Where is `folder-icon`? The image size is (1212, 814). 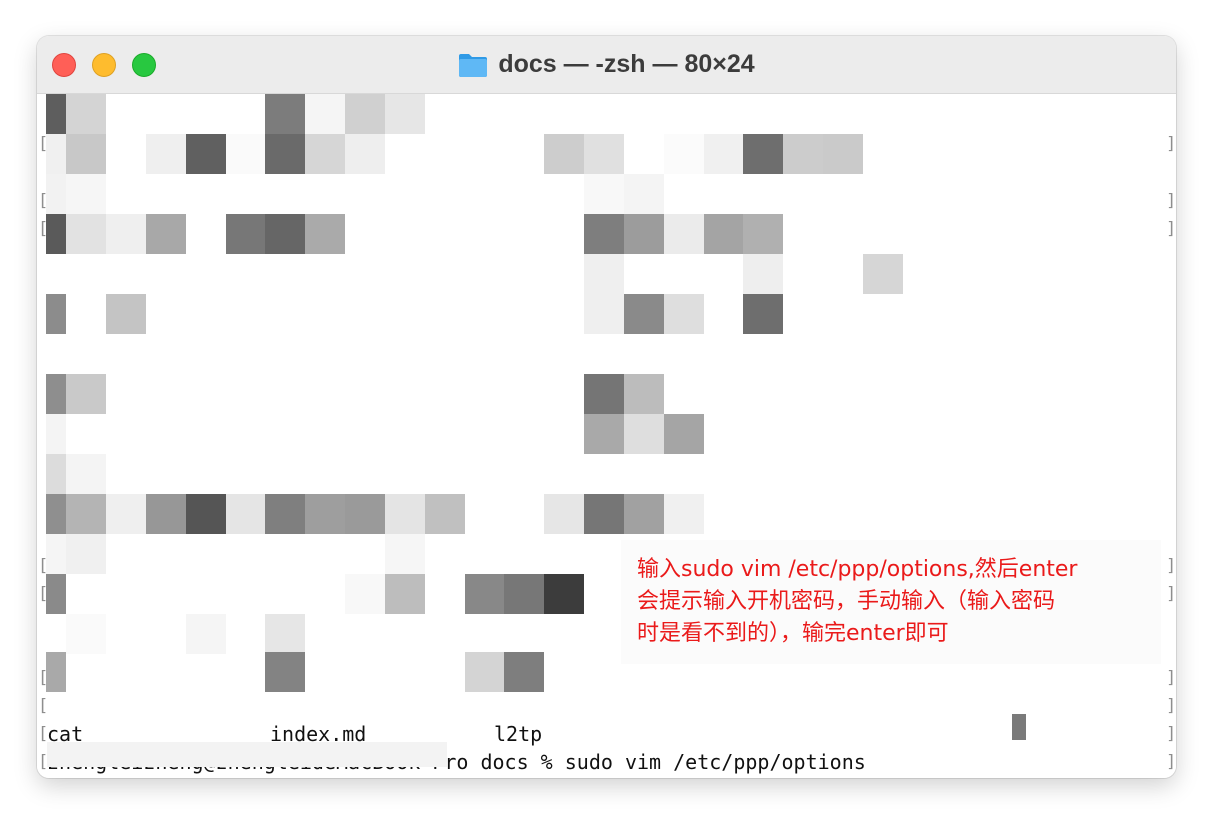 folder-icon is located at coordinates (473, 65).